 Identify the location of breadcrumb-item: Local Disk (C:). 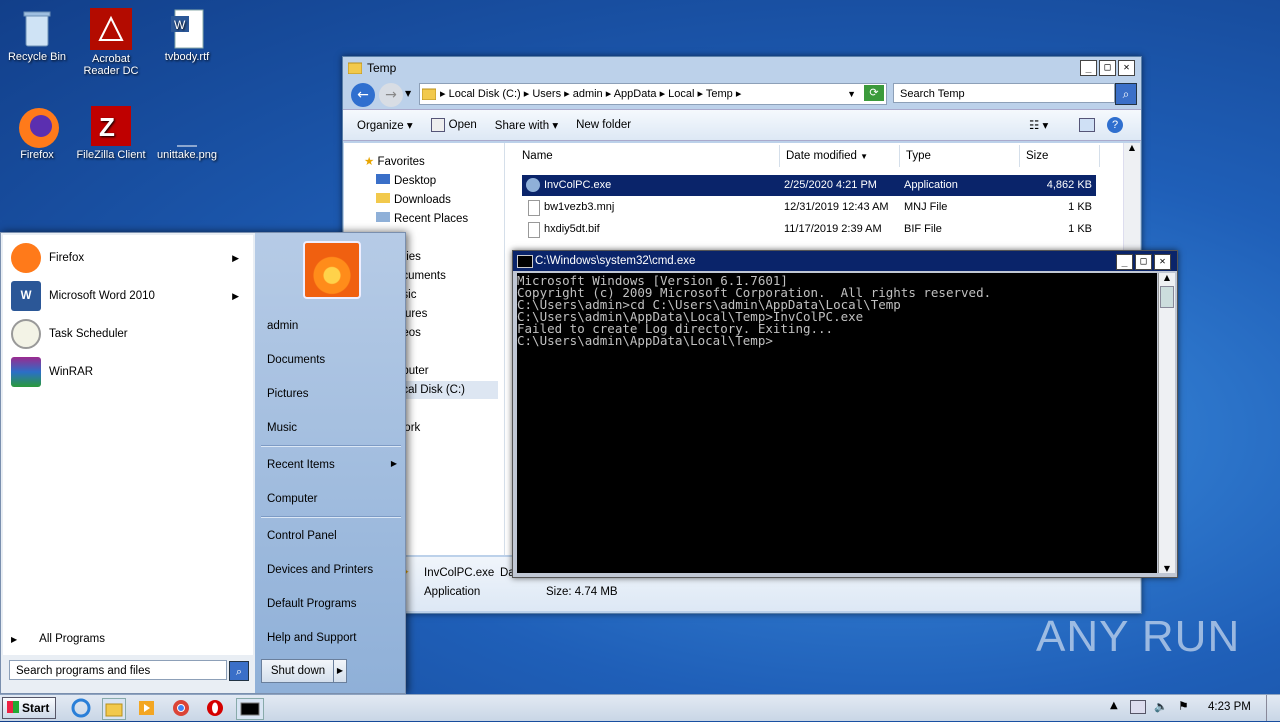
(485, 94).